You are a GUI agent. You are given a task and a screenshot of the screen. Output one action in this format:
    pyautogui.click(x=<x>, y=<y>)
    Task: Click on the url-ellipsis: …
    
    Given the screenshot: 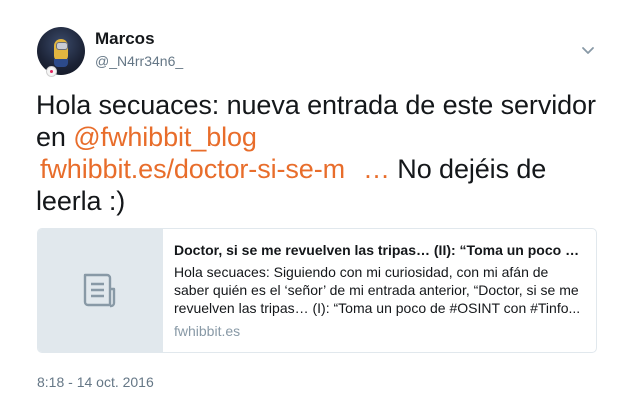 What is the action you would take?
    pyautogui.click(x=367, y=169)
    